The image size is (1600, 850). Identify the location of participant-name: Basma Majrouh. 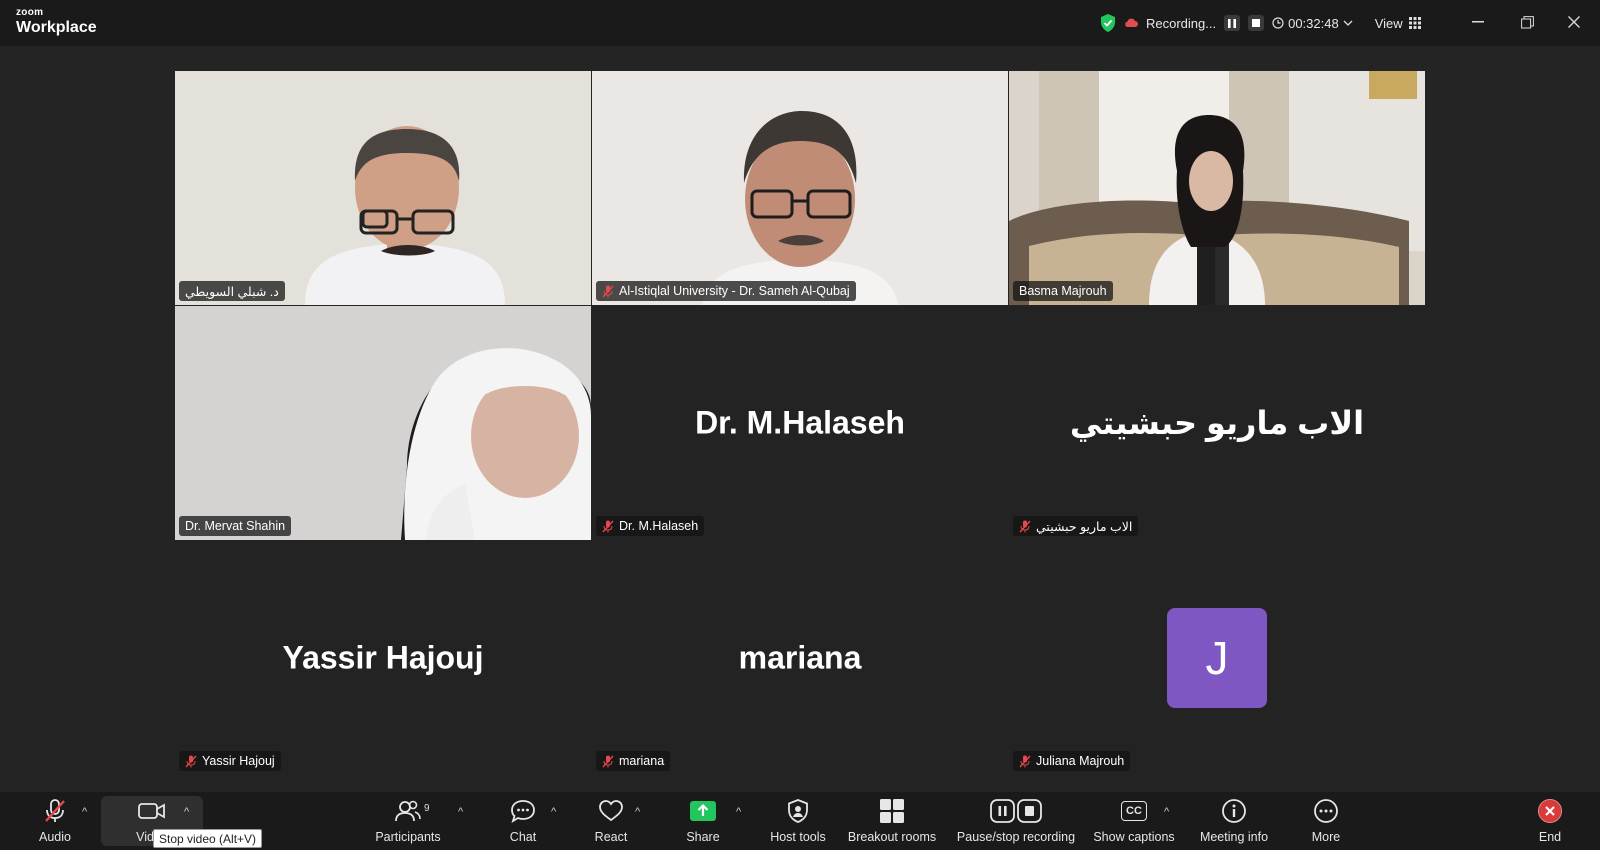
(1063, 291).